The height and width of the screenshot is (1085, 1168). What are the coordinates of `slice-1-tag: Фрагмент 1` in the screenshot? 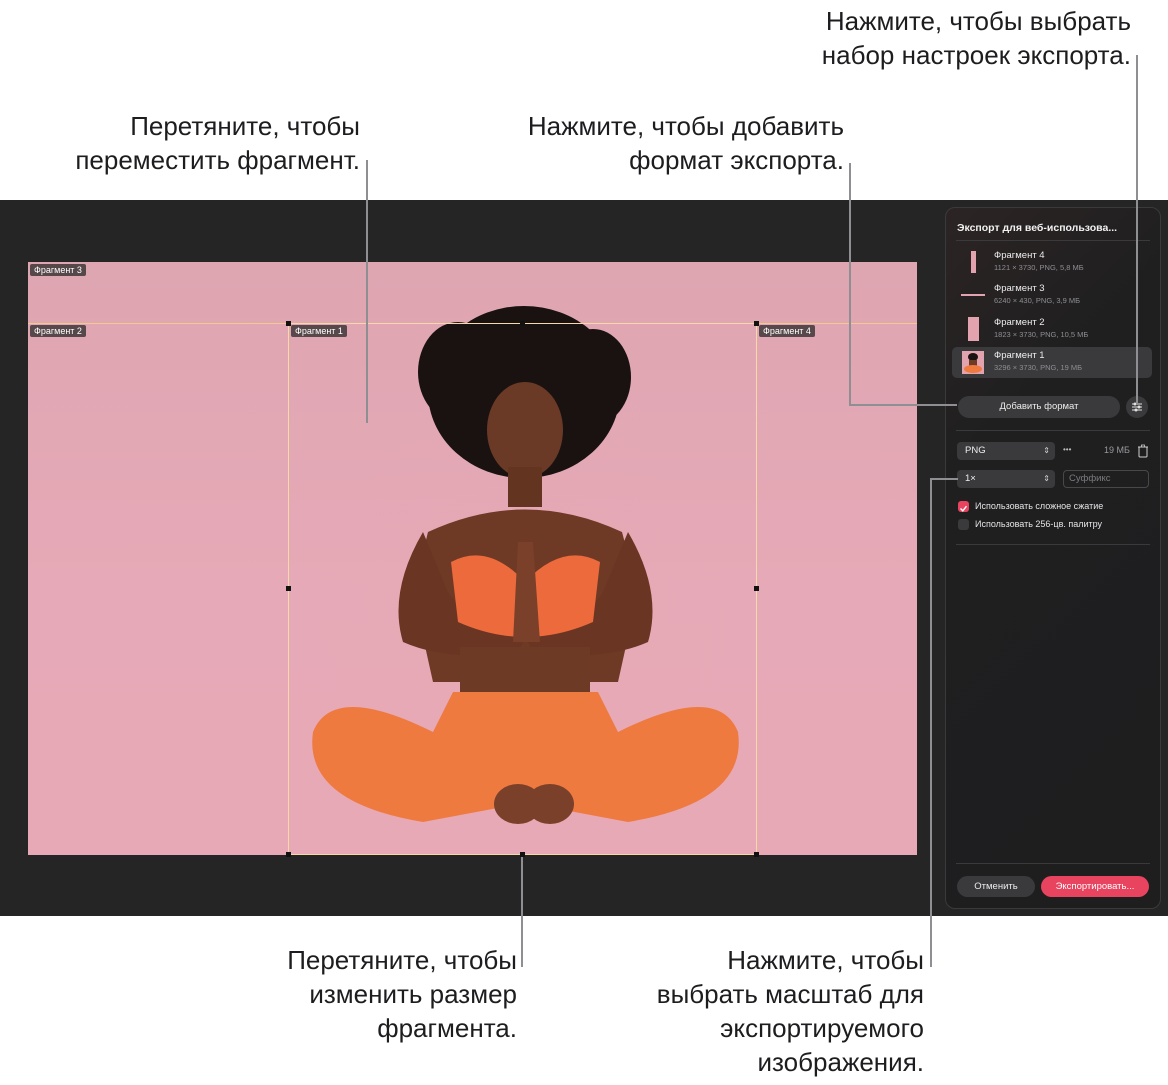 It's located at (319, 331).